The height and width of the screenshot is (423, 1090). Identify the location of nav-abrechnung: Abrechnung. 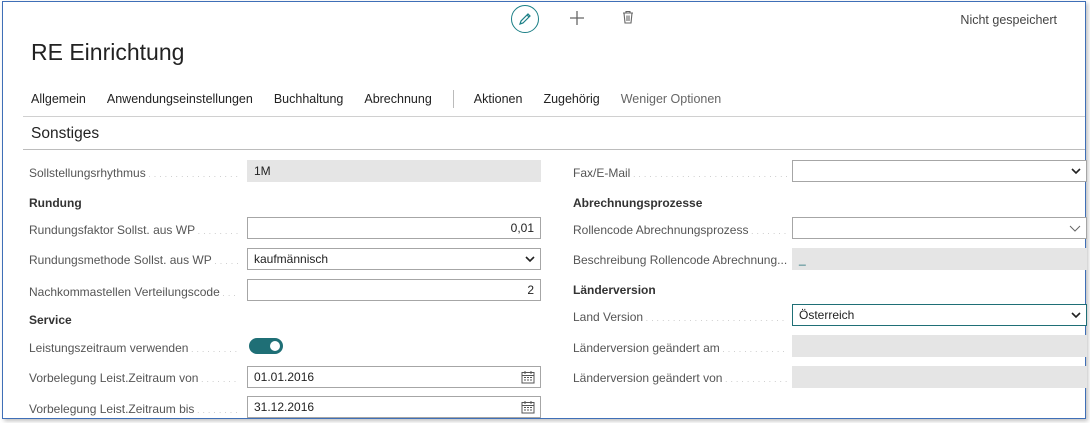
(397, 99).